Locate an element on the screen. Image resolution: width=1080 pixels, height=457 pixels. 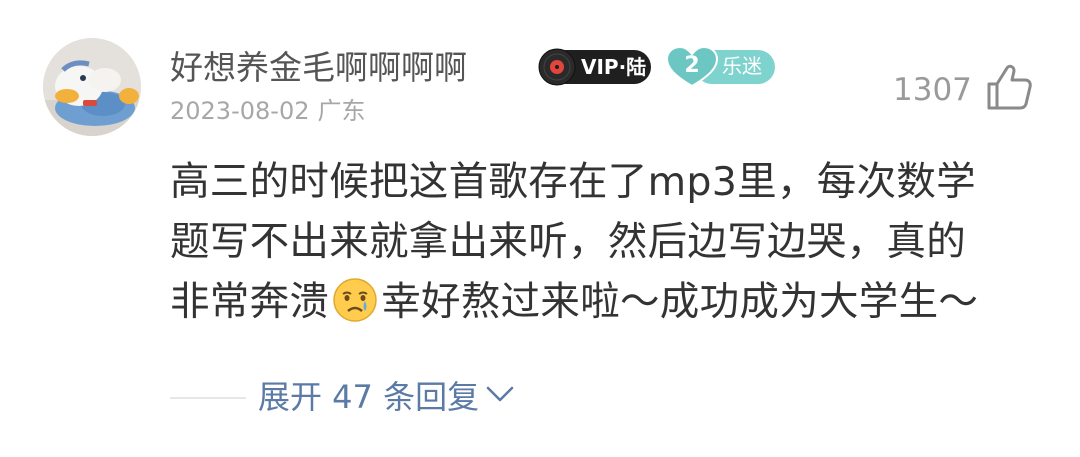
expand-replies-button: 展开 47 条回复 is located at coordinates (386, 397).